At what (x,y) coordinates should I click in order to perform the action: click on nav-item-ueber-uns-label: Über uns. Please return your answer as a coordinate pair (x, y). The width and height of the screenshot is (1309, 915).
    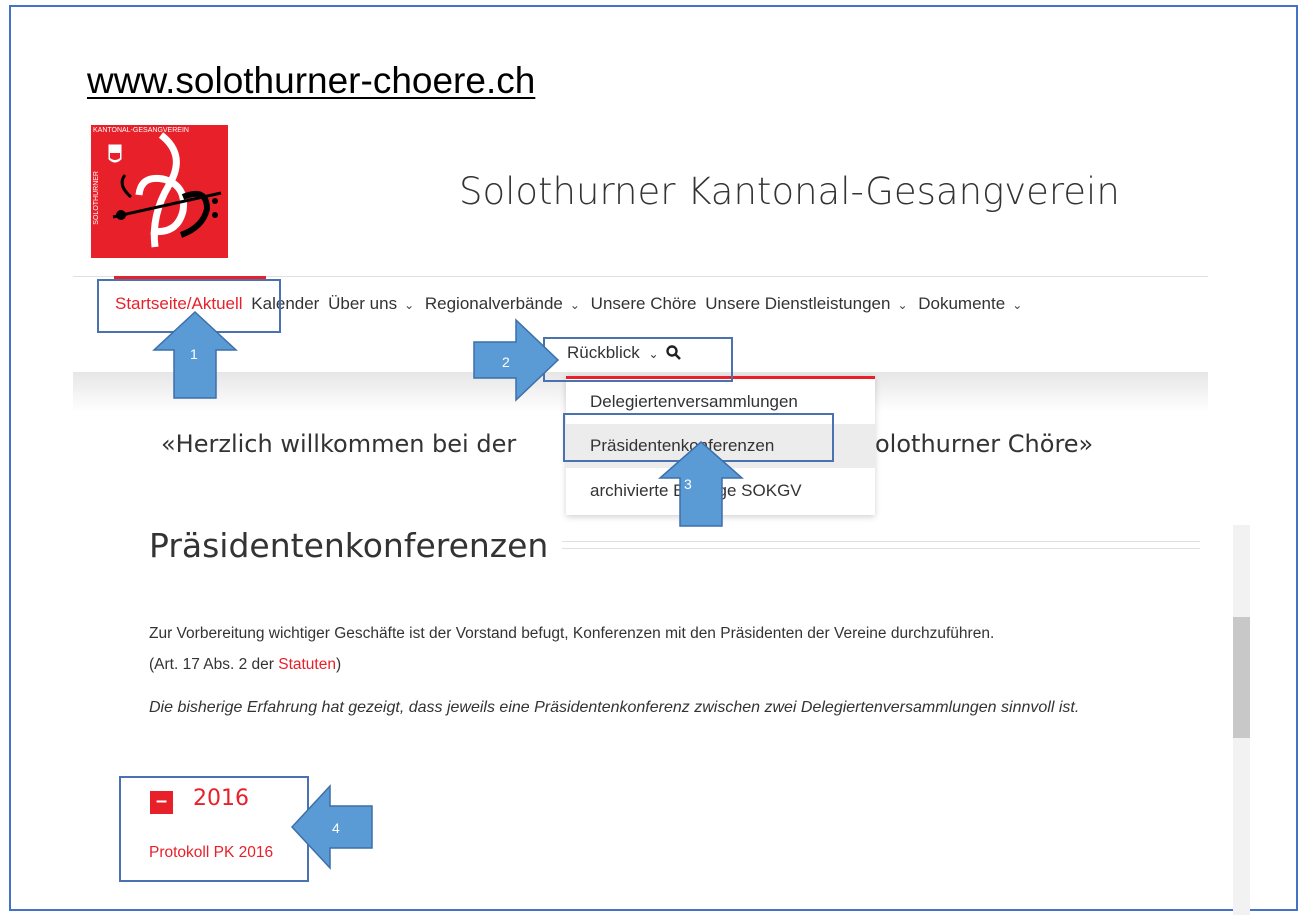
    Looking at the image, I should click on (363, 303).